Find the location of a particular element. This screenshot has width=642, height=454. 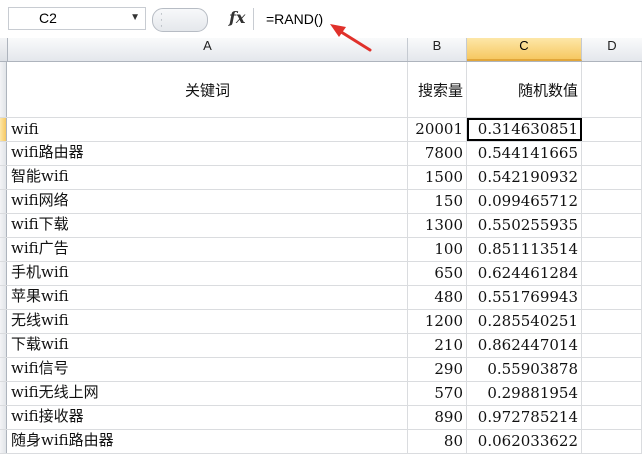

formula-bar-splitter: · · · is located at coordinates (180, 20).